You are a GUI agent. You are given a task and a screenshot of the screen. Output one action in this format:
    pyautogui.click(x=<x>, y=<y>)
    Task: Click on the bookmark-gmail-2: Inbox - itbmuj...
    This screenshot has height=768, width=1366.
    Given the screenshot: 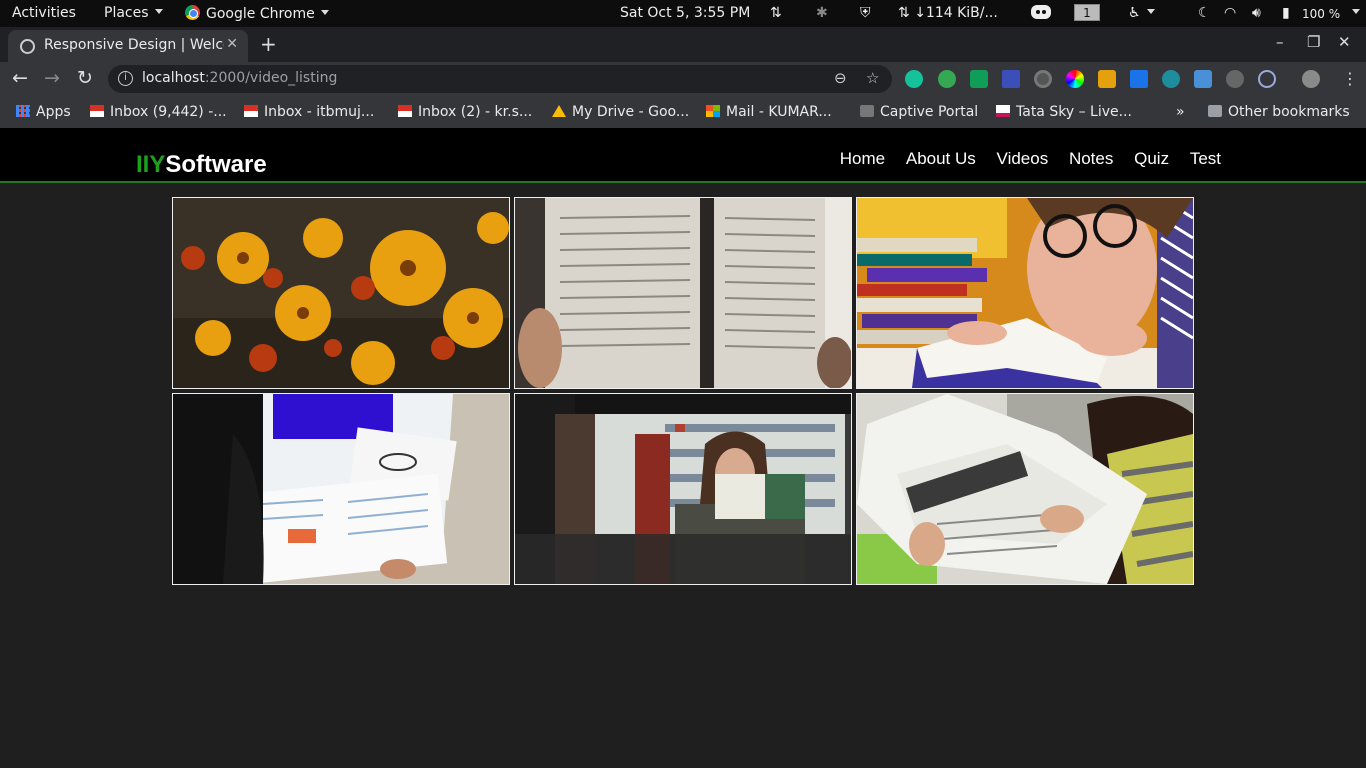 What is the action you would take?
    pyautogui.click(x=309, y=112)
    